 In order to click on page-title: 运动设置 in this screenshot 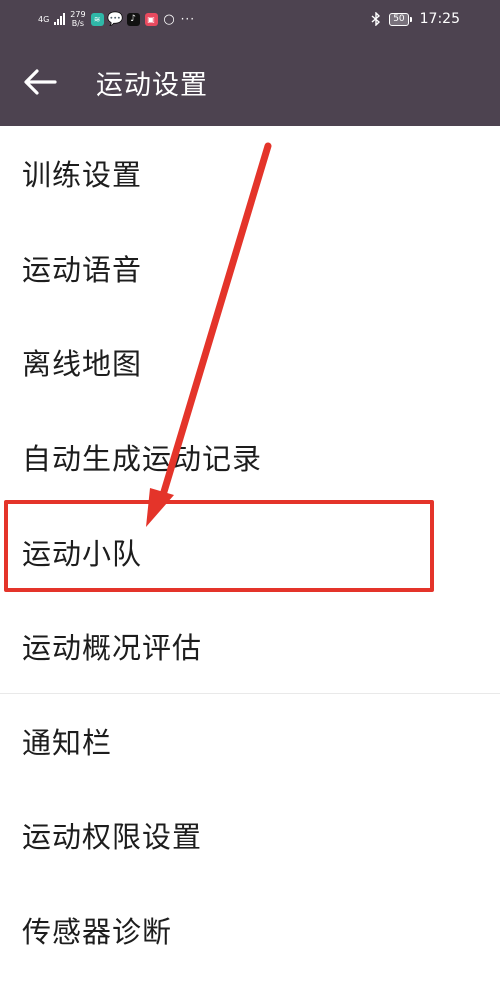, I will do `click(152, 85)`.